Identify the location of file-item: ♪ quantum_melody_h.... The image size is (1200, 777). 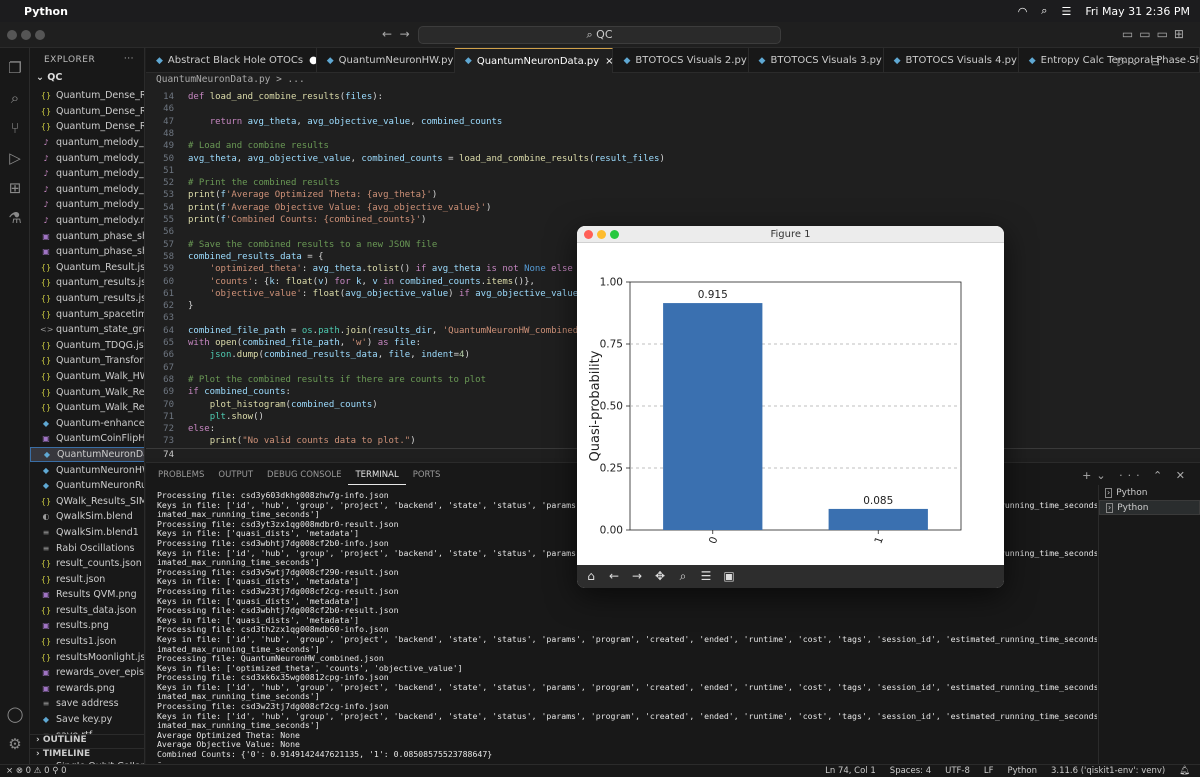
(87, 174).